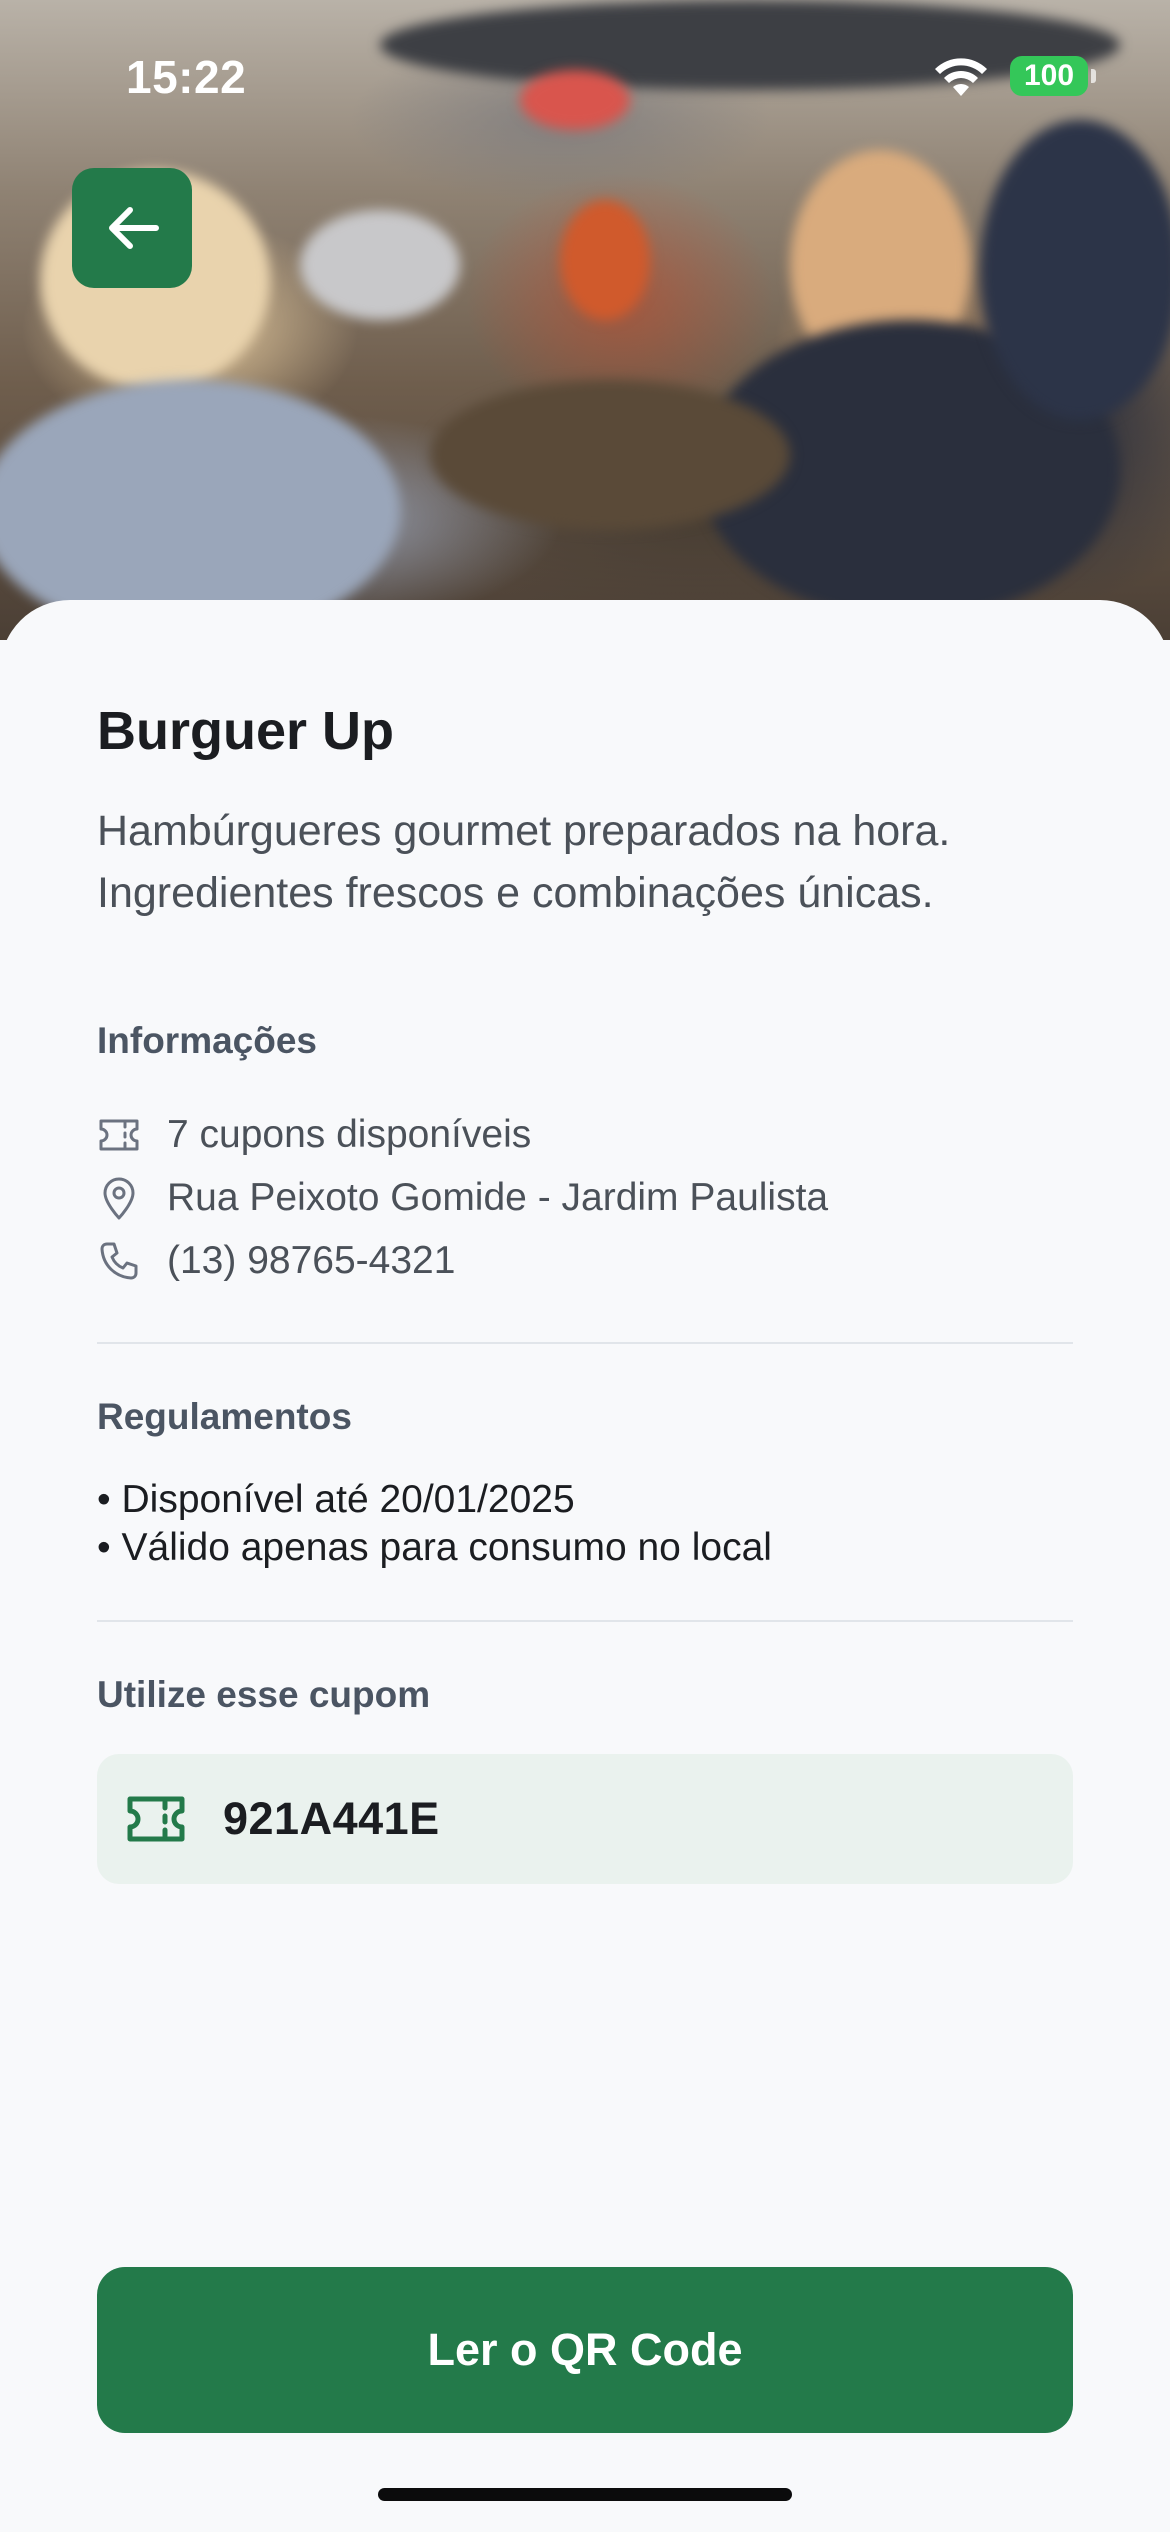  I want to click on info-section-title: Informações, so click(207, 1040).